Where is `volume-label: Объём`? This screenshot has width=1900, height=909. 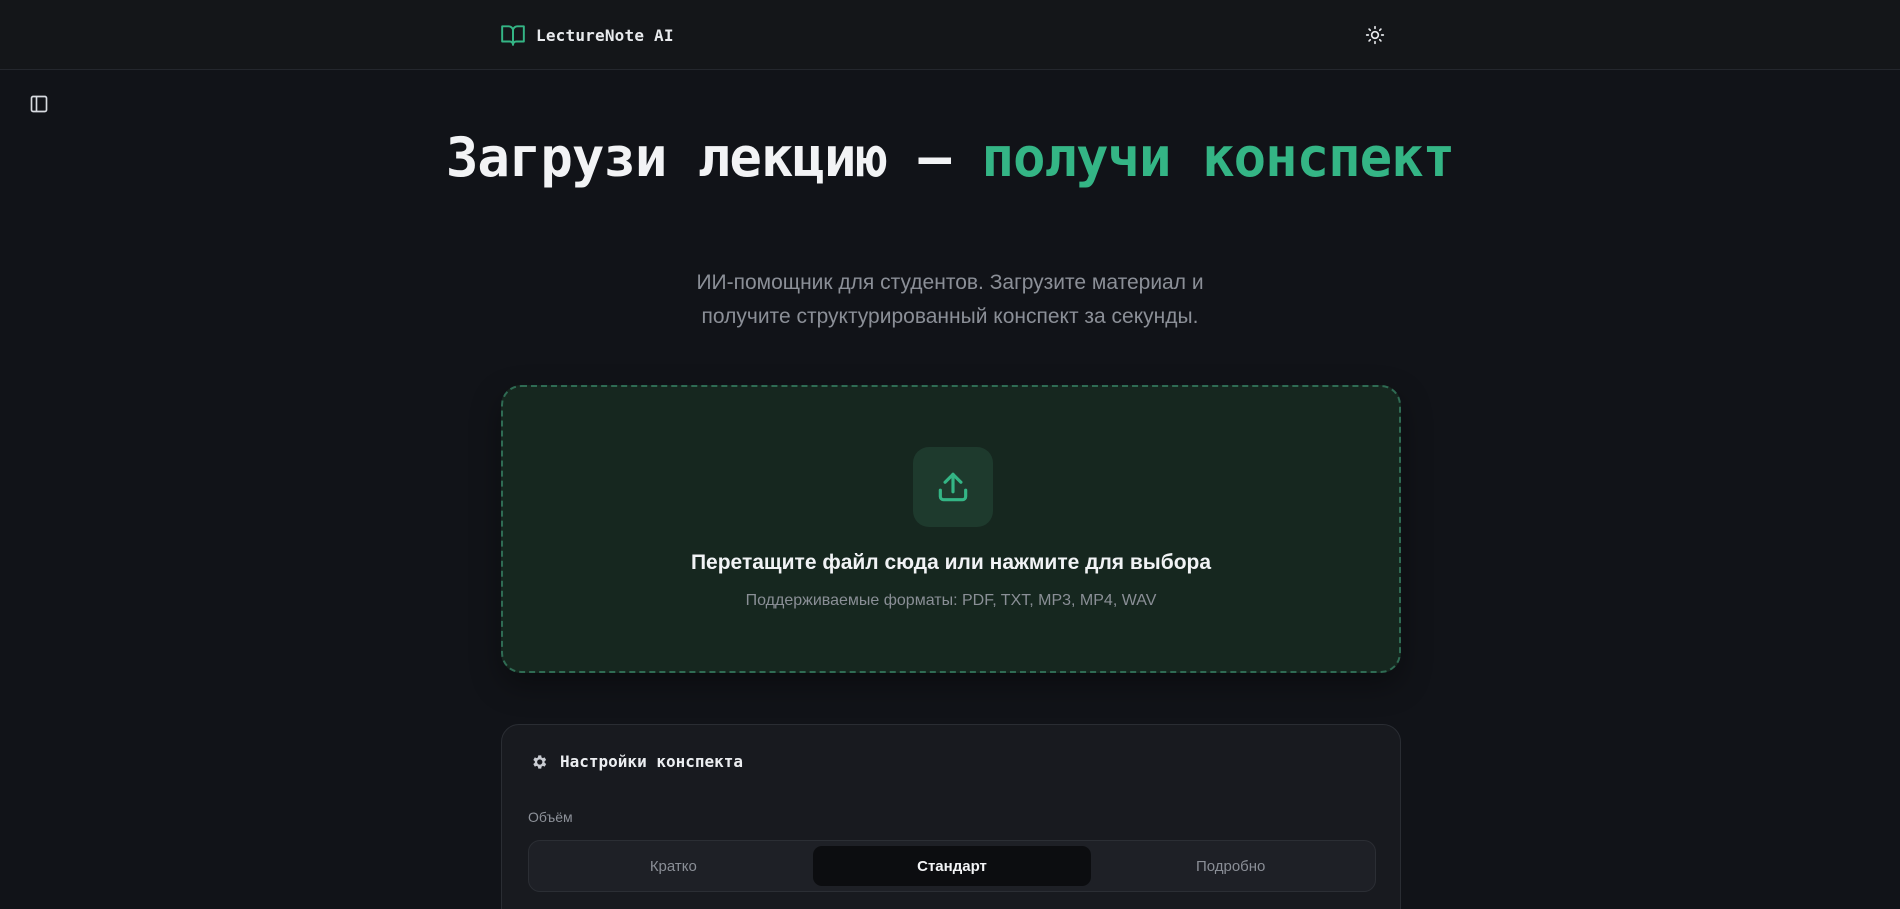 volume-label: Объём is located at coordinates (550, 817).